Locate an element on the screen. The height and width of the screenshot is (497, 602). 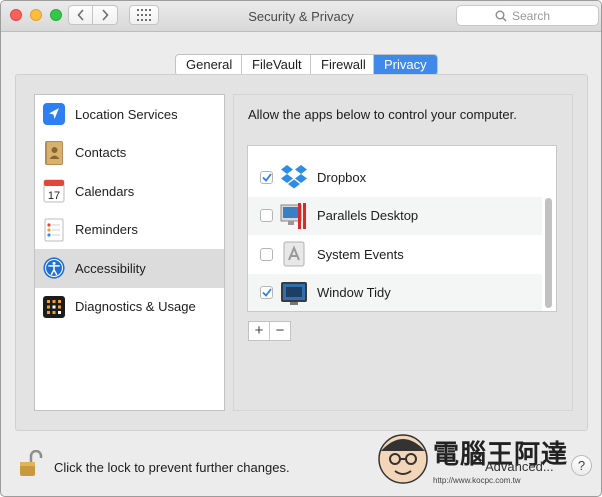
title-bar: Security & Privacy Search is located at coordinates (301, 16).